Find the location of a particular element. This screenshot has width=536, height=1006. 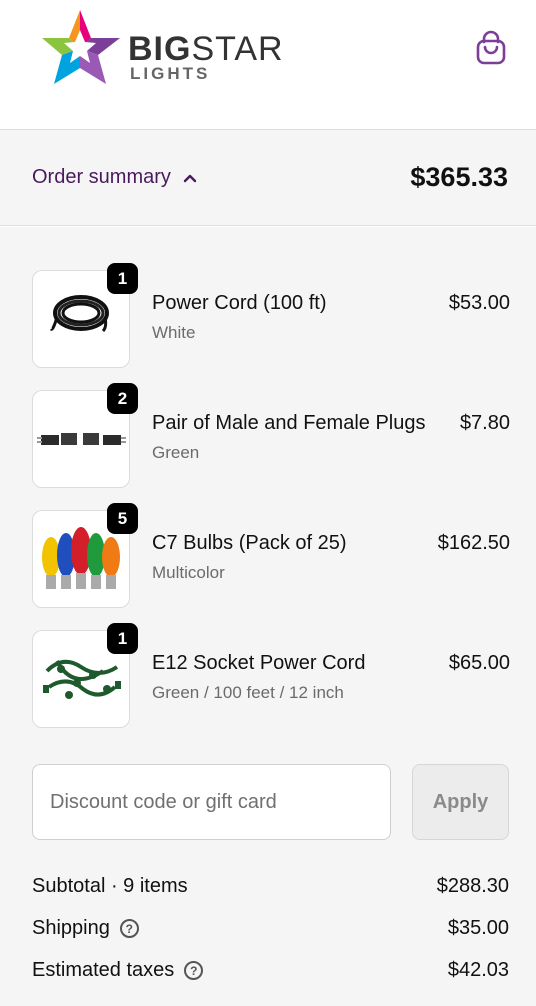

cart-button is located at coordinates (491, 48).